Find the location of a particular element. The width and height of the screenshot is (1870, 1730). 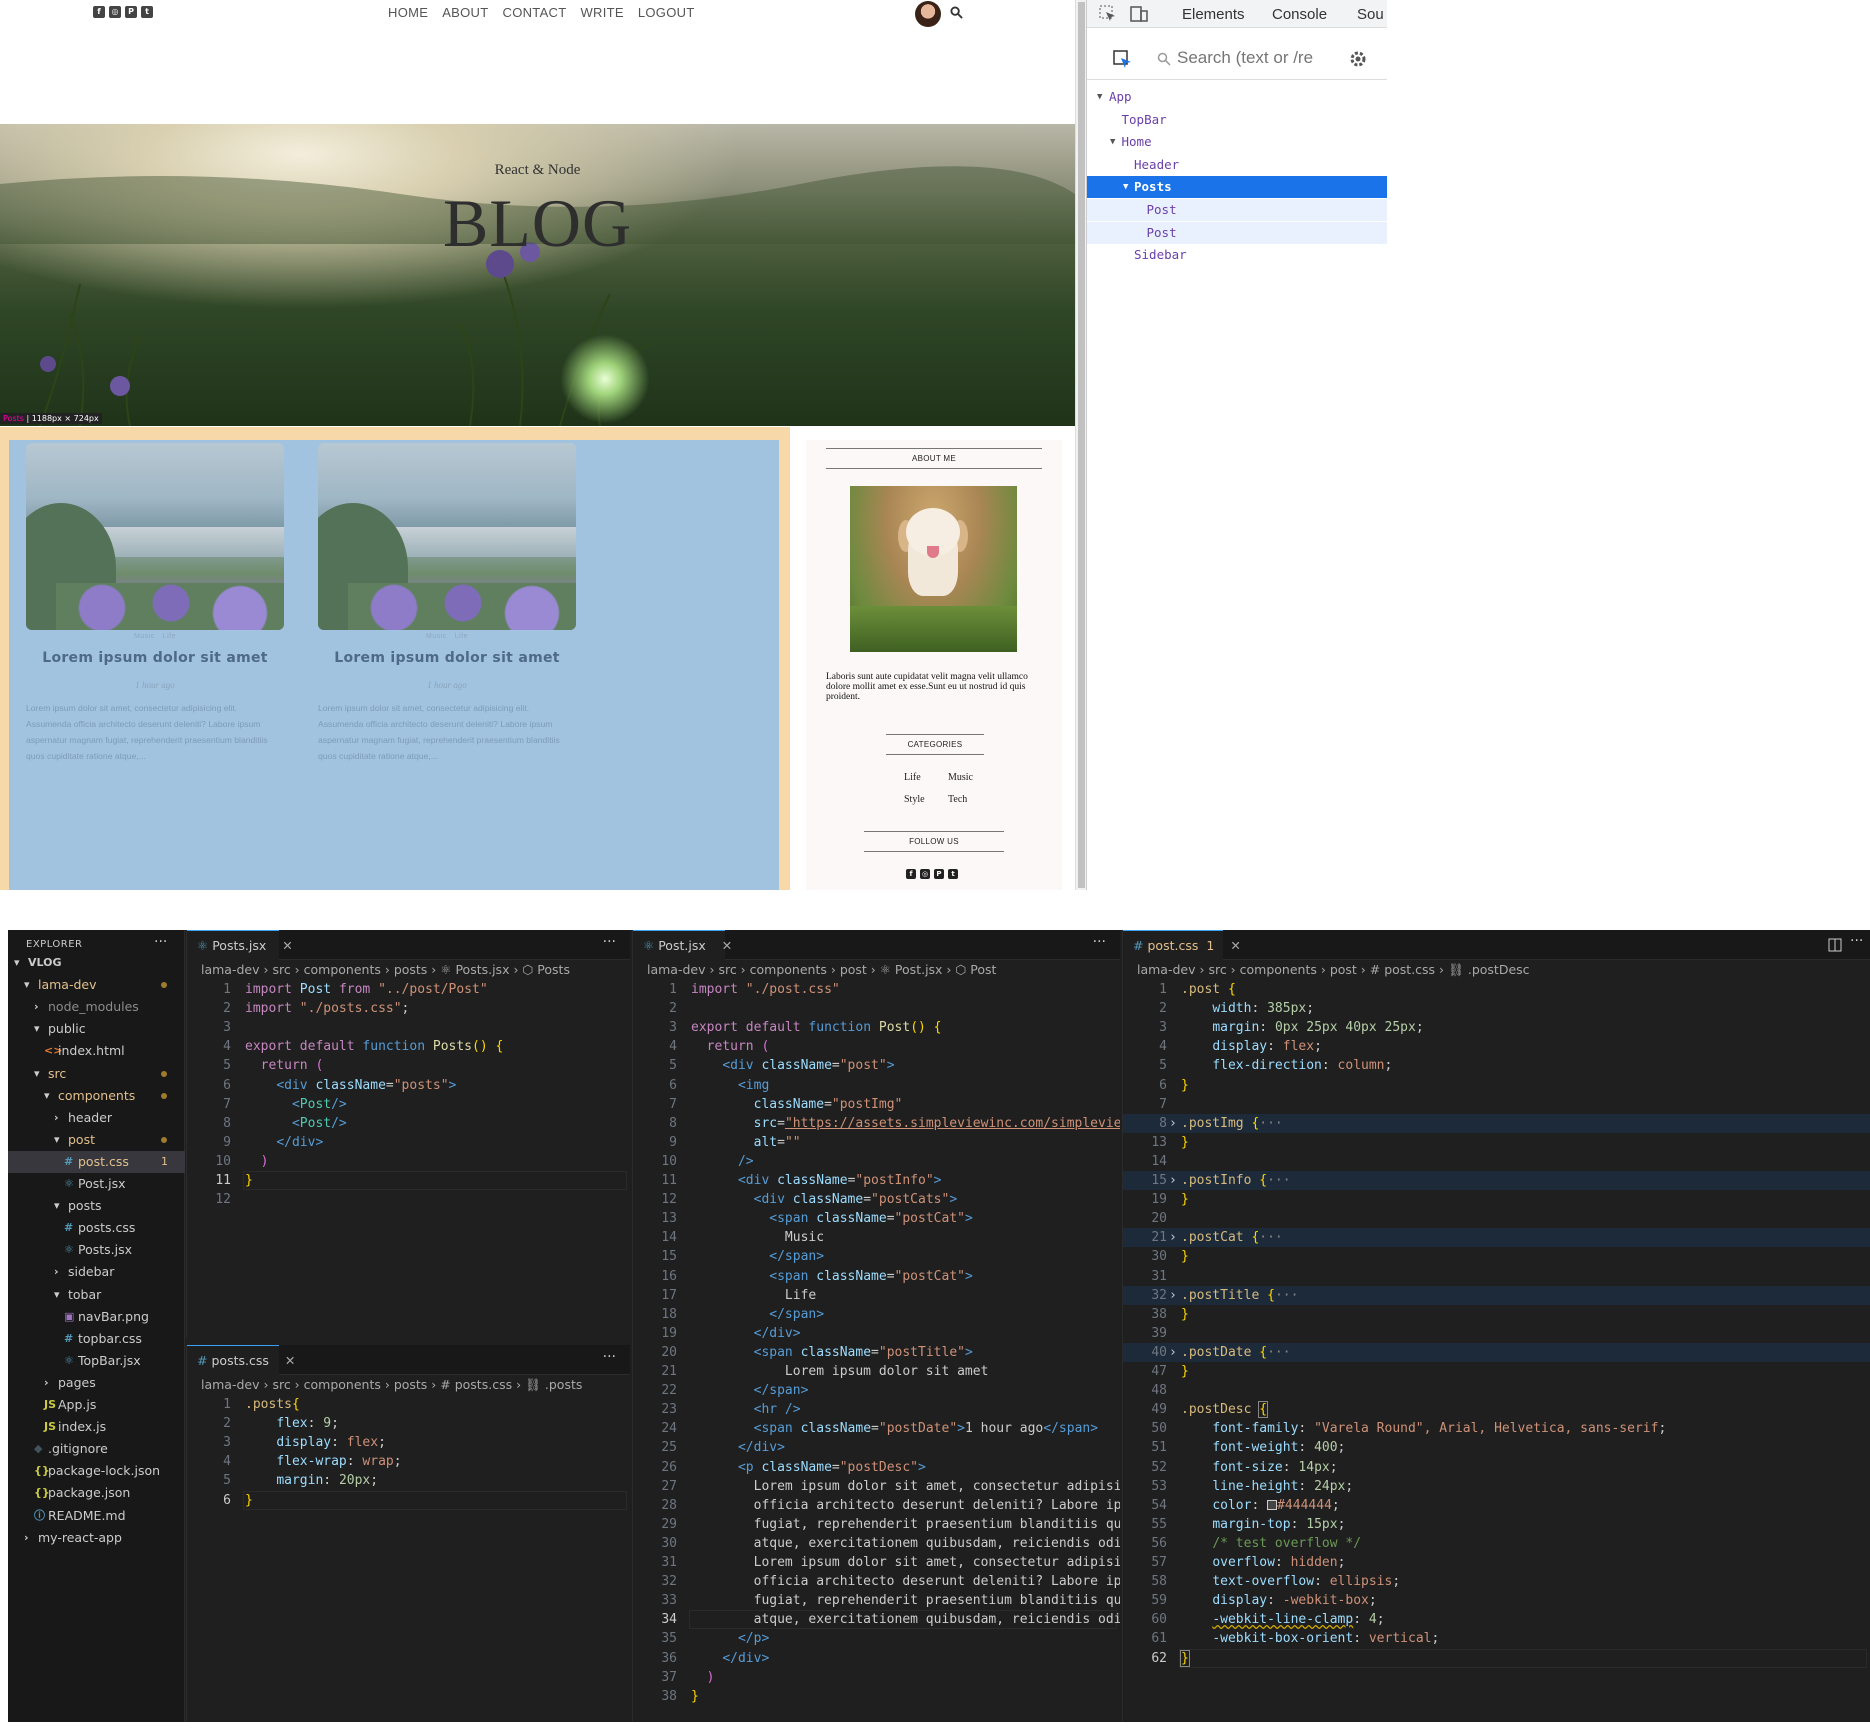

code-line: .postDesc { is located at coordinates (1225, 1409).